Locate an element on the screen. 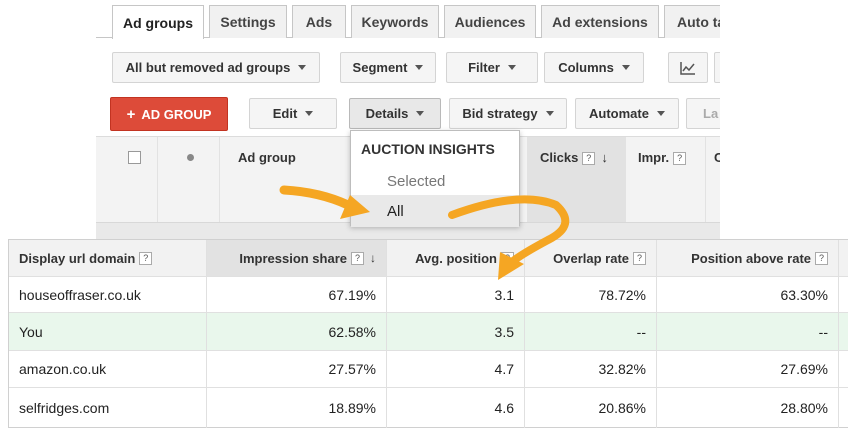 The image size is (848, 428). arrow-to-avg-position is located at coordinates (509, 237).